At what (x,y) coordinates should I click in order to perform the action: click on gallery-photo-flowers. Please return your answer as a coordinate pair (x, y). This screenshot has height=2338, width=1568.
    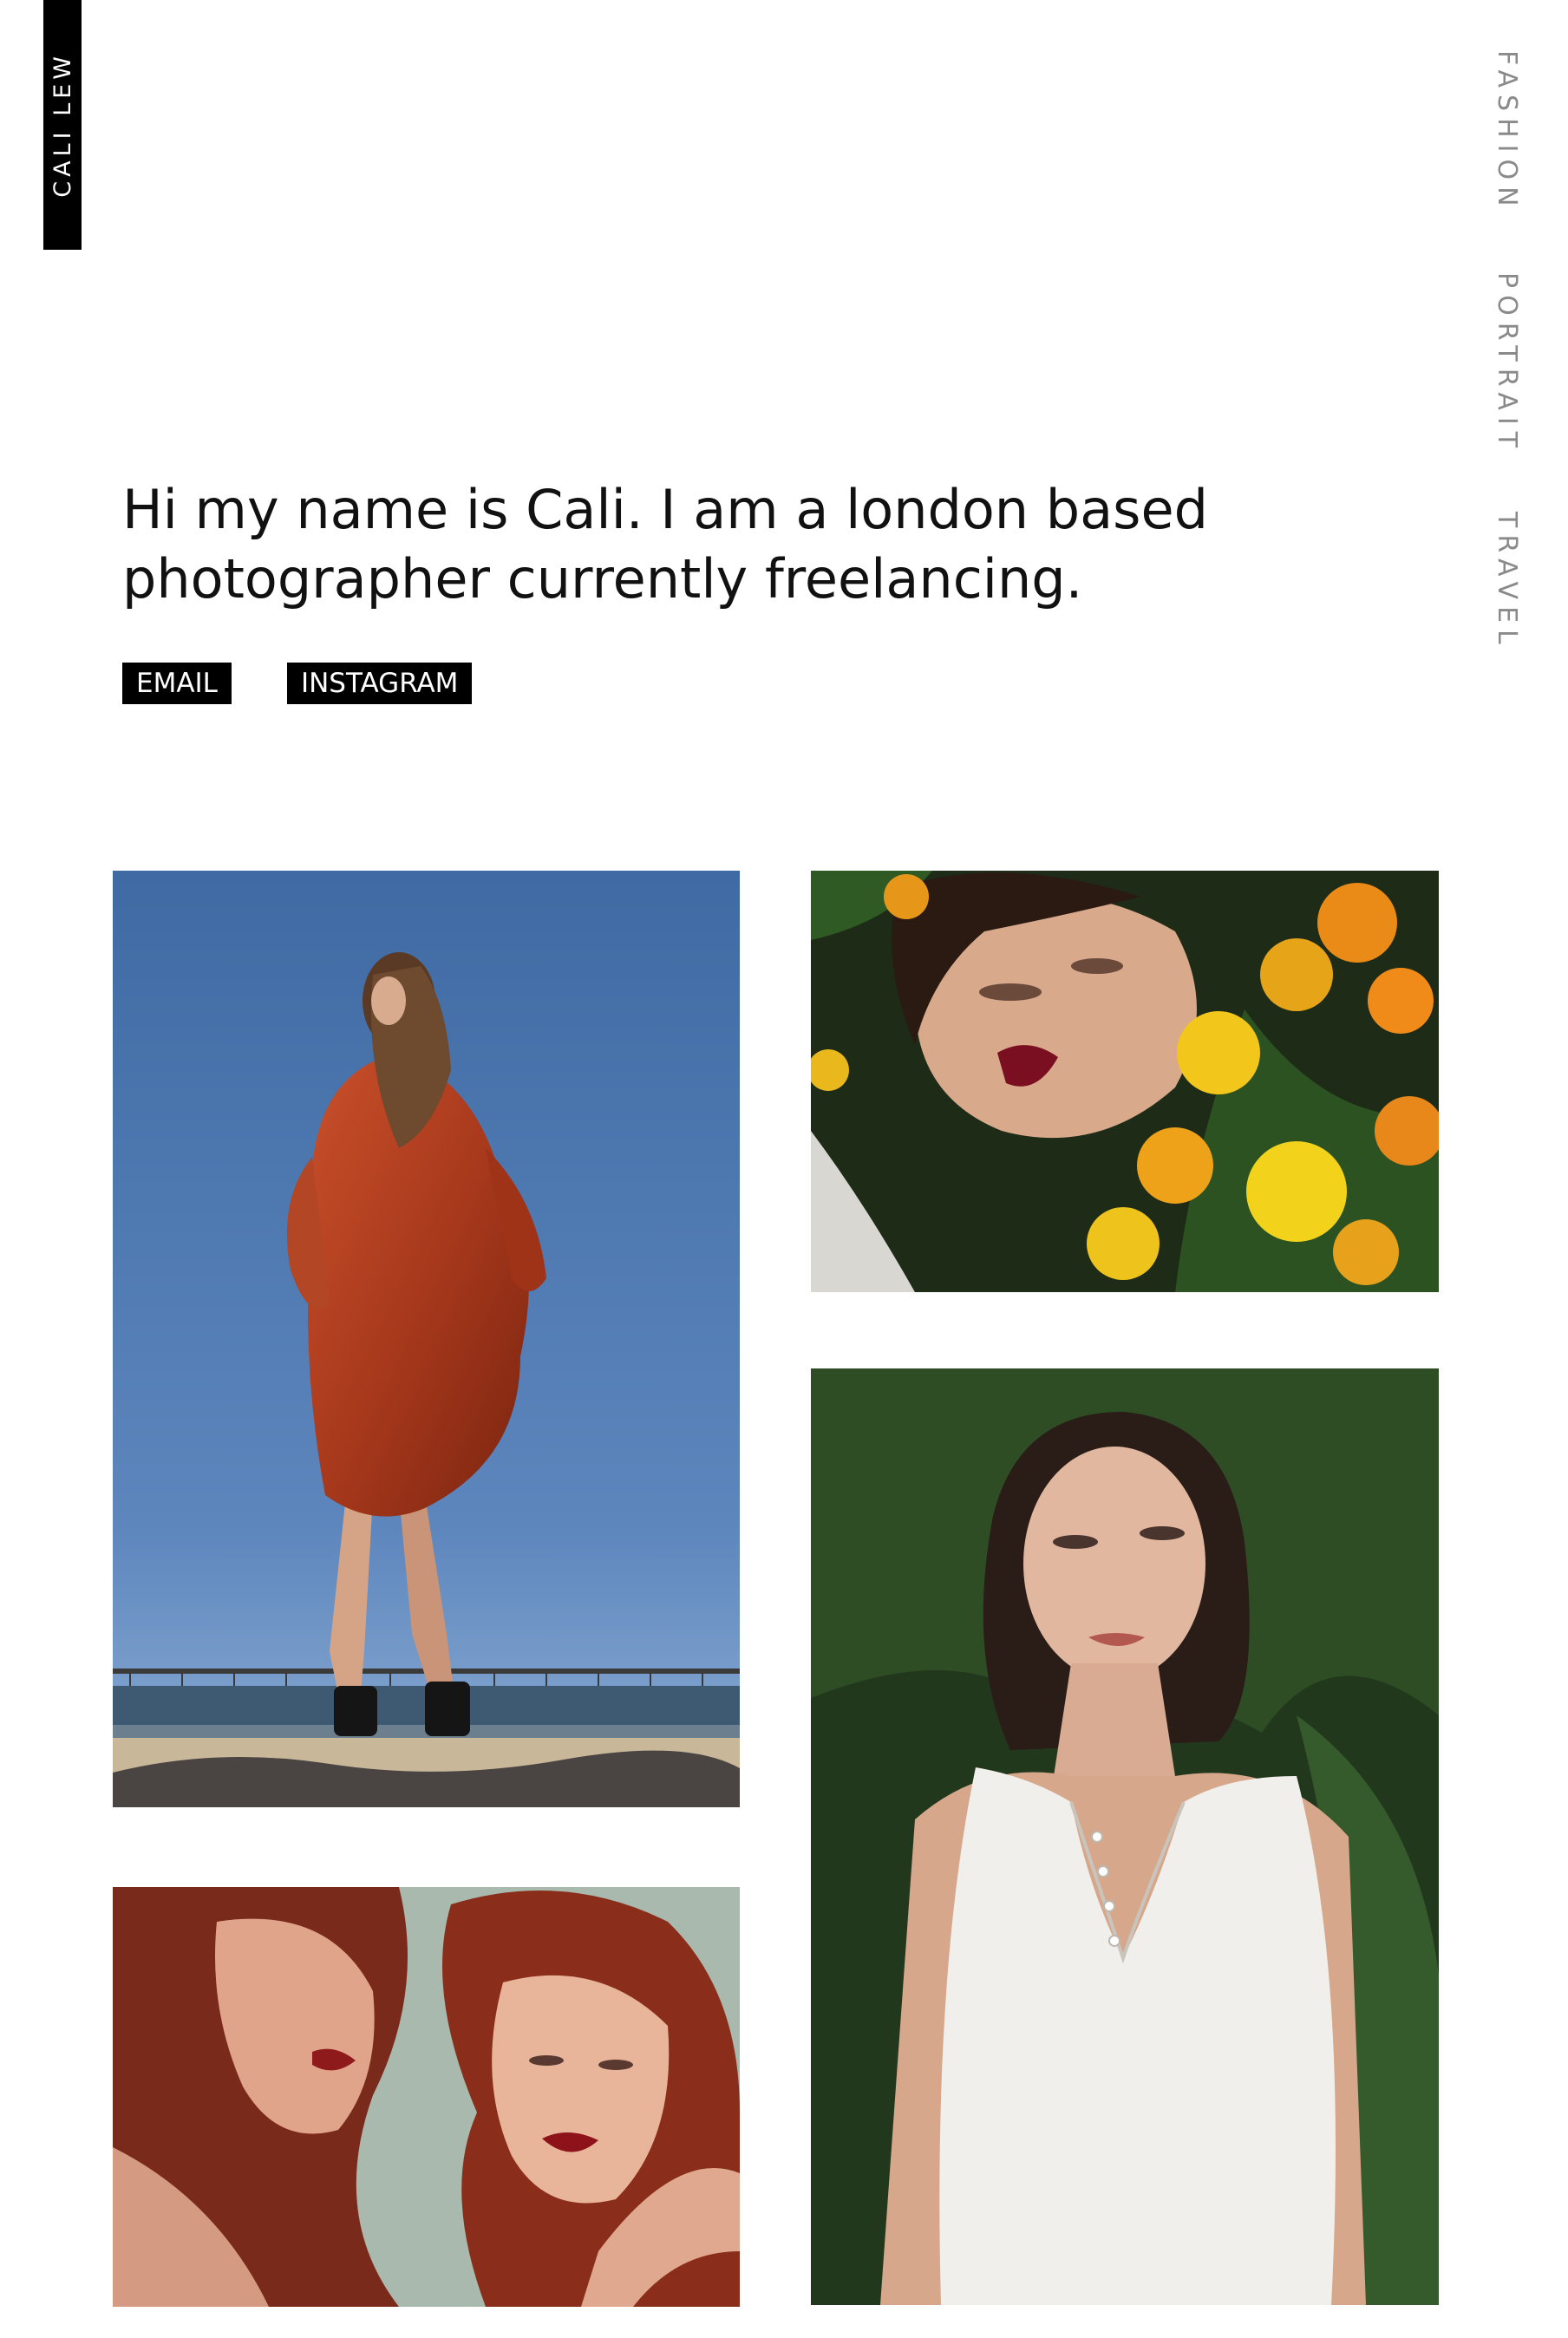
    Looking at the image, I should click on (1125, 1081).